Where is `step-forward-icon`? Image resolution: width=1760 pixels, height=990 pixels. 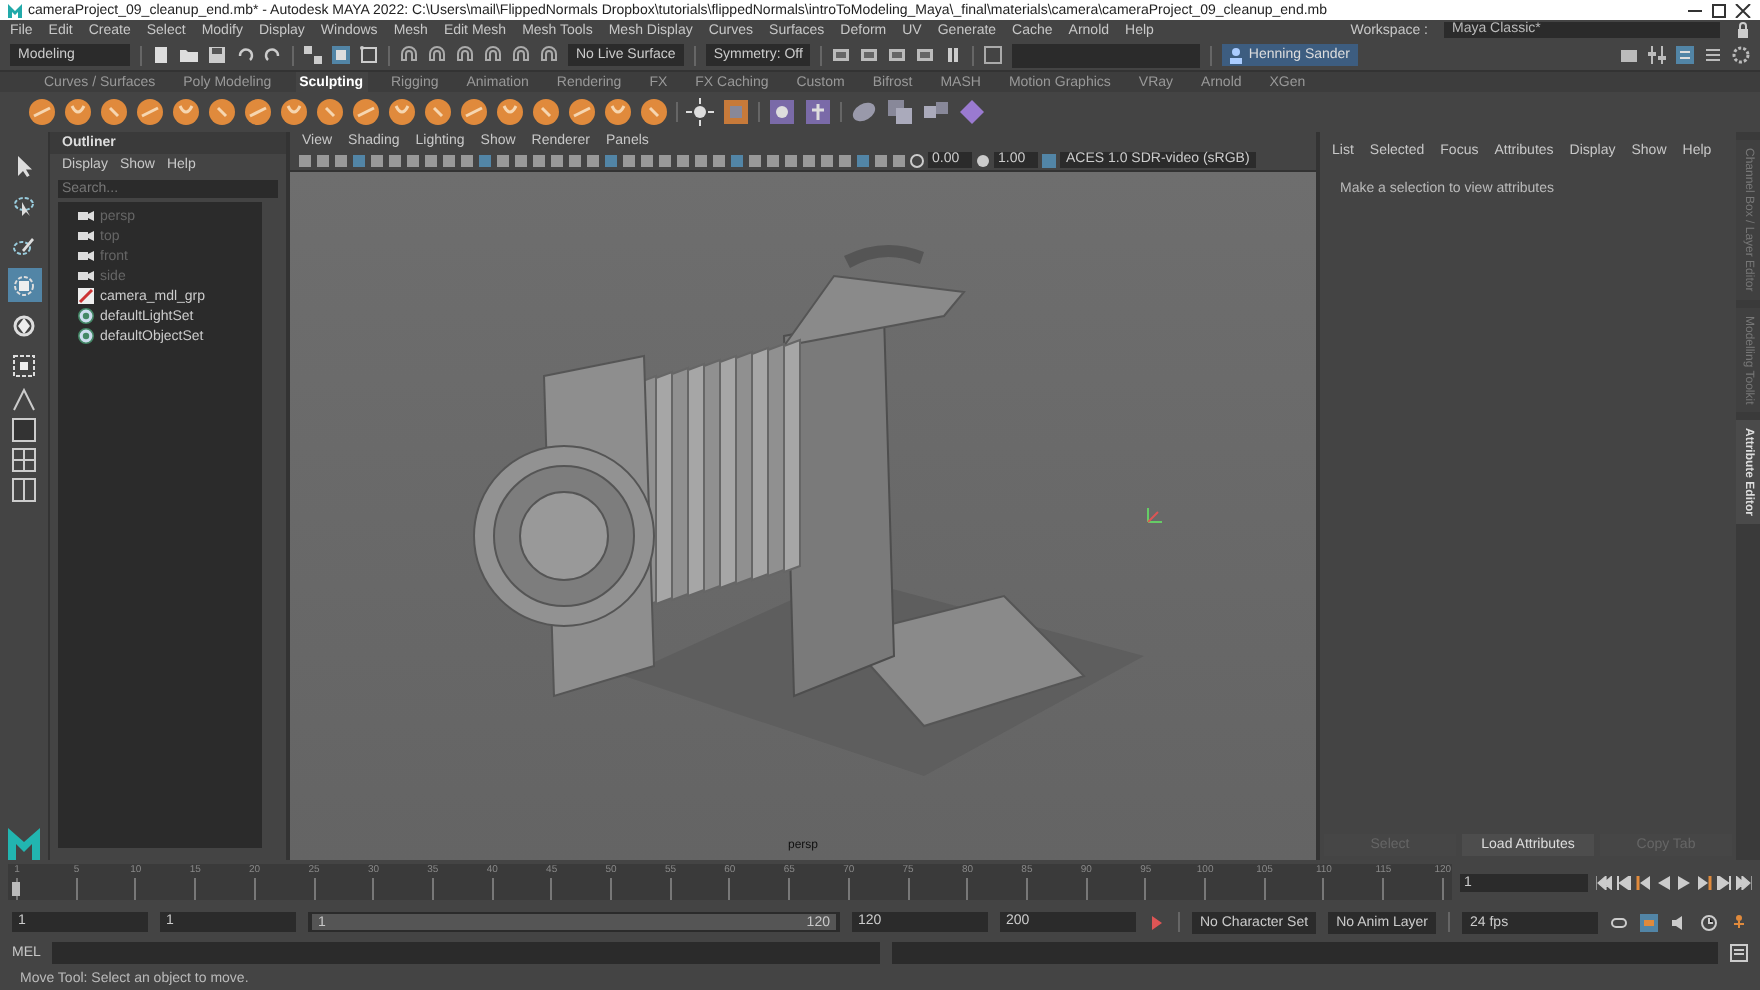
step-forward-icon is located at coordinates (1724, 882).